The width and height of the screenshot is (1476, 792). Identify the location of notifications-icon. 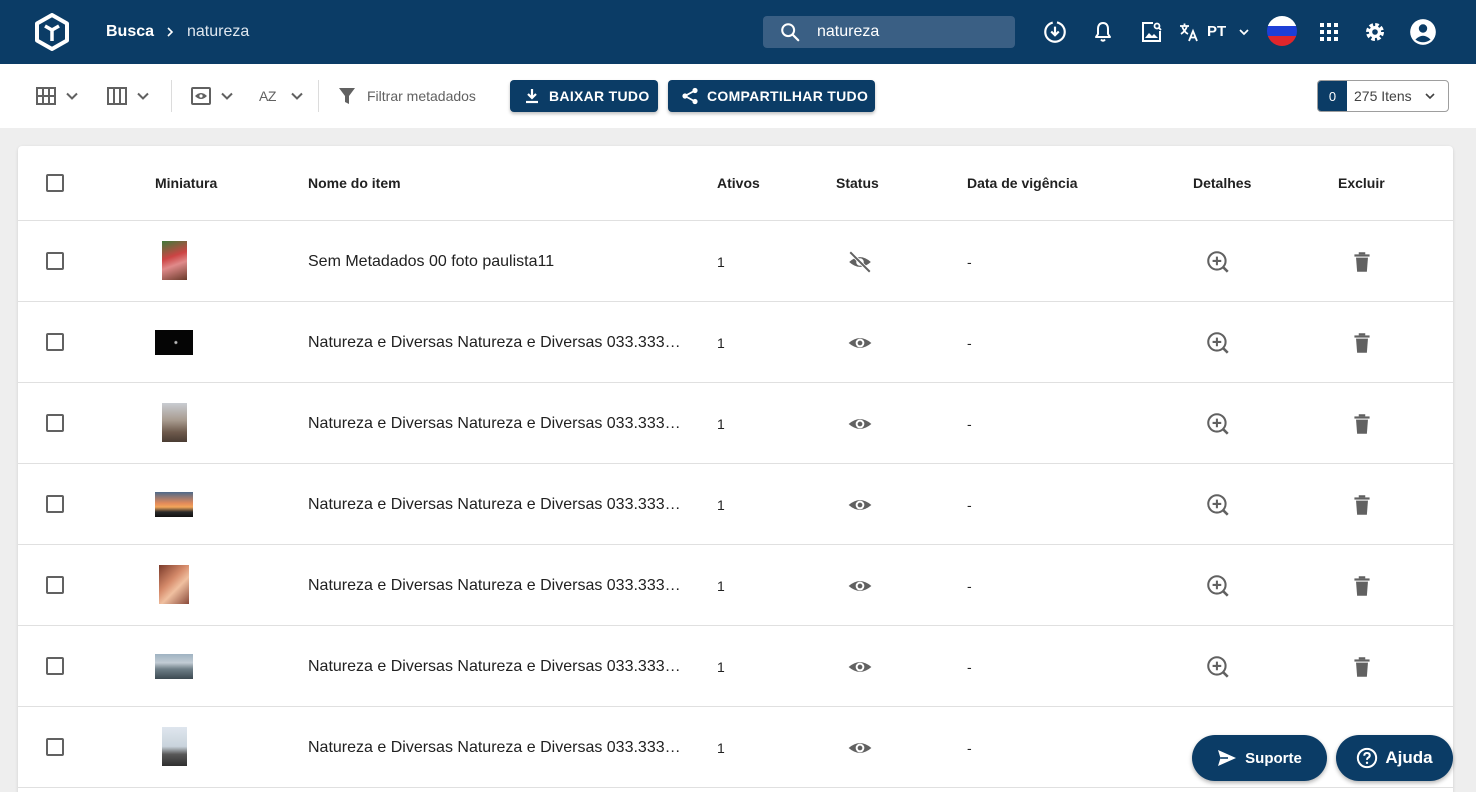
(1103, 32).